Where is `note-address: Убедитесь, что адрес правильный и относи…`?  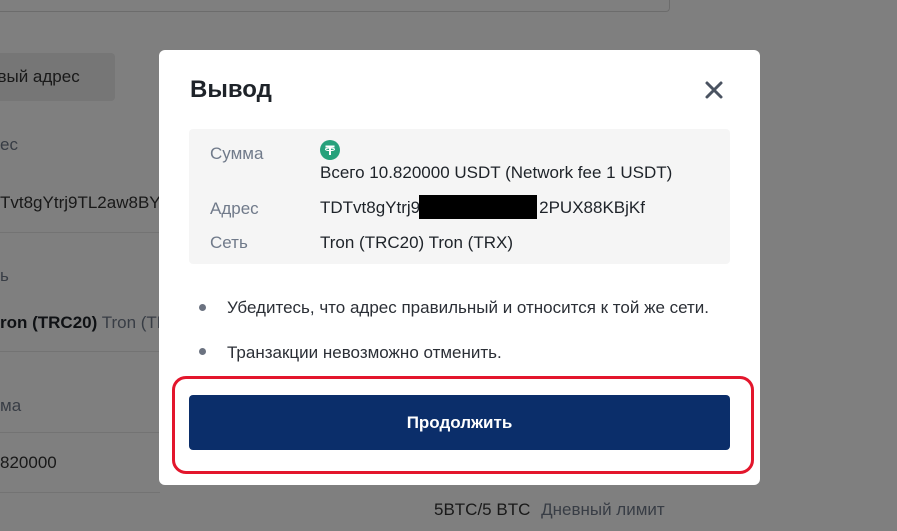
note-address: Убедитесь, что адрес правильный и относи… is located at coordinates (468, 307).